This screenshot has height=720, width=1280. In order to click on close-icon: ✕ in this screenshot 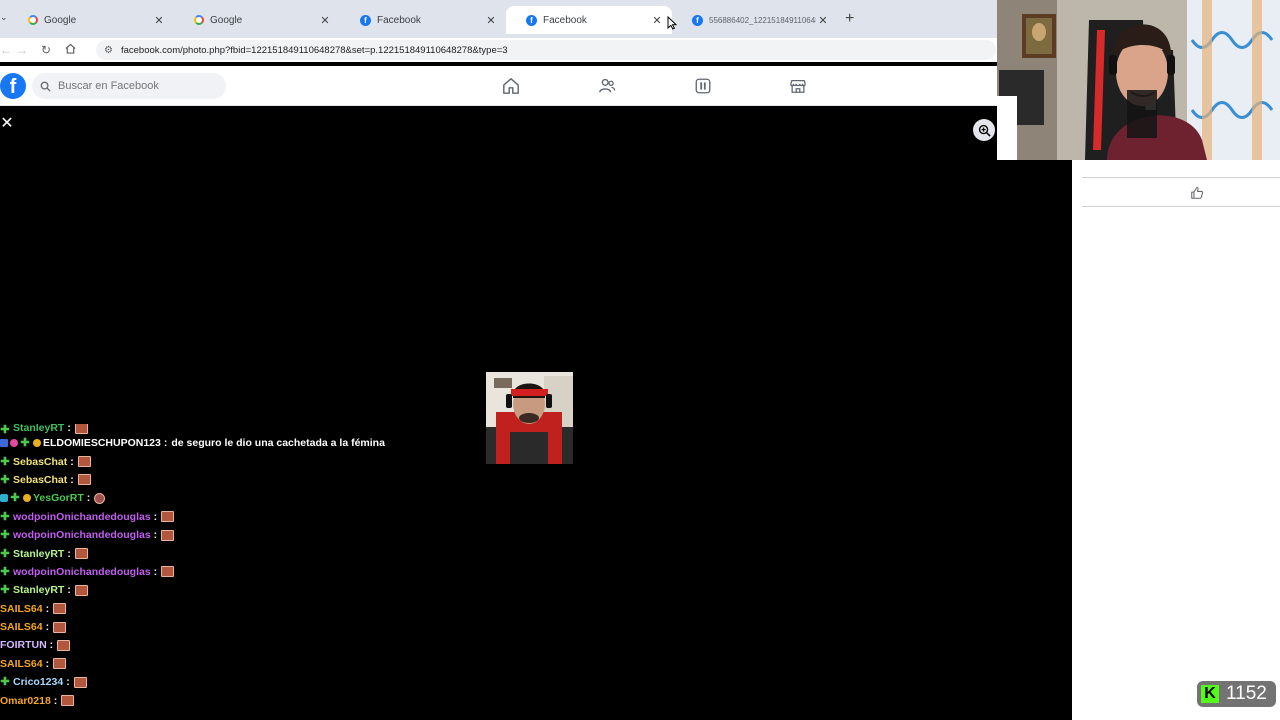, I will do `click(7, 123)`.